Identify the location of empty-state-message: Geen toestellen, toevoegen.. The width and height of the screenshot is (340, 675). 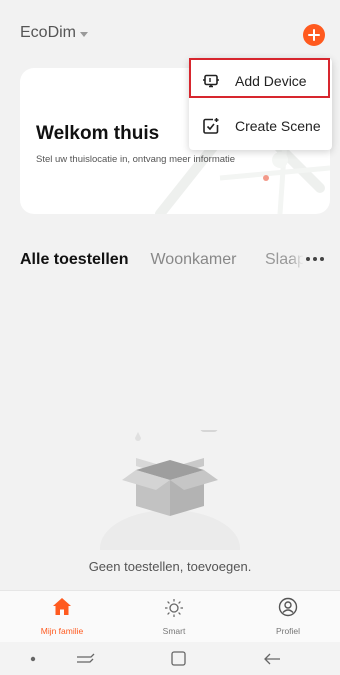
(170, 566).